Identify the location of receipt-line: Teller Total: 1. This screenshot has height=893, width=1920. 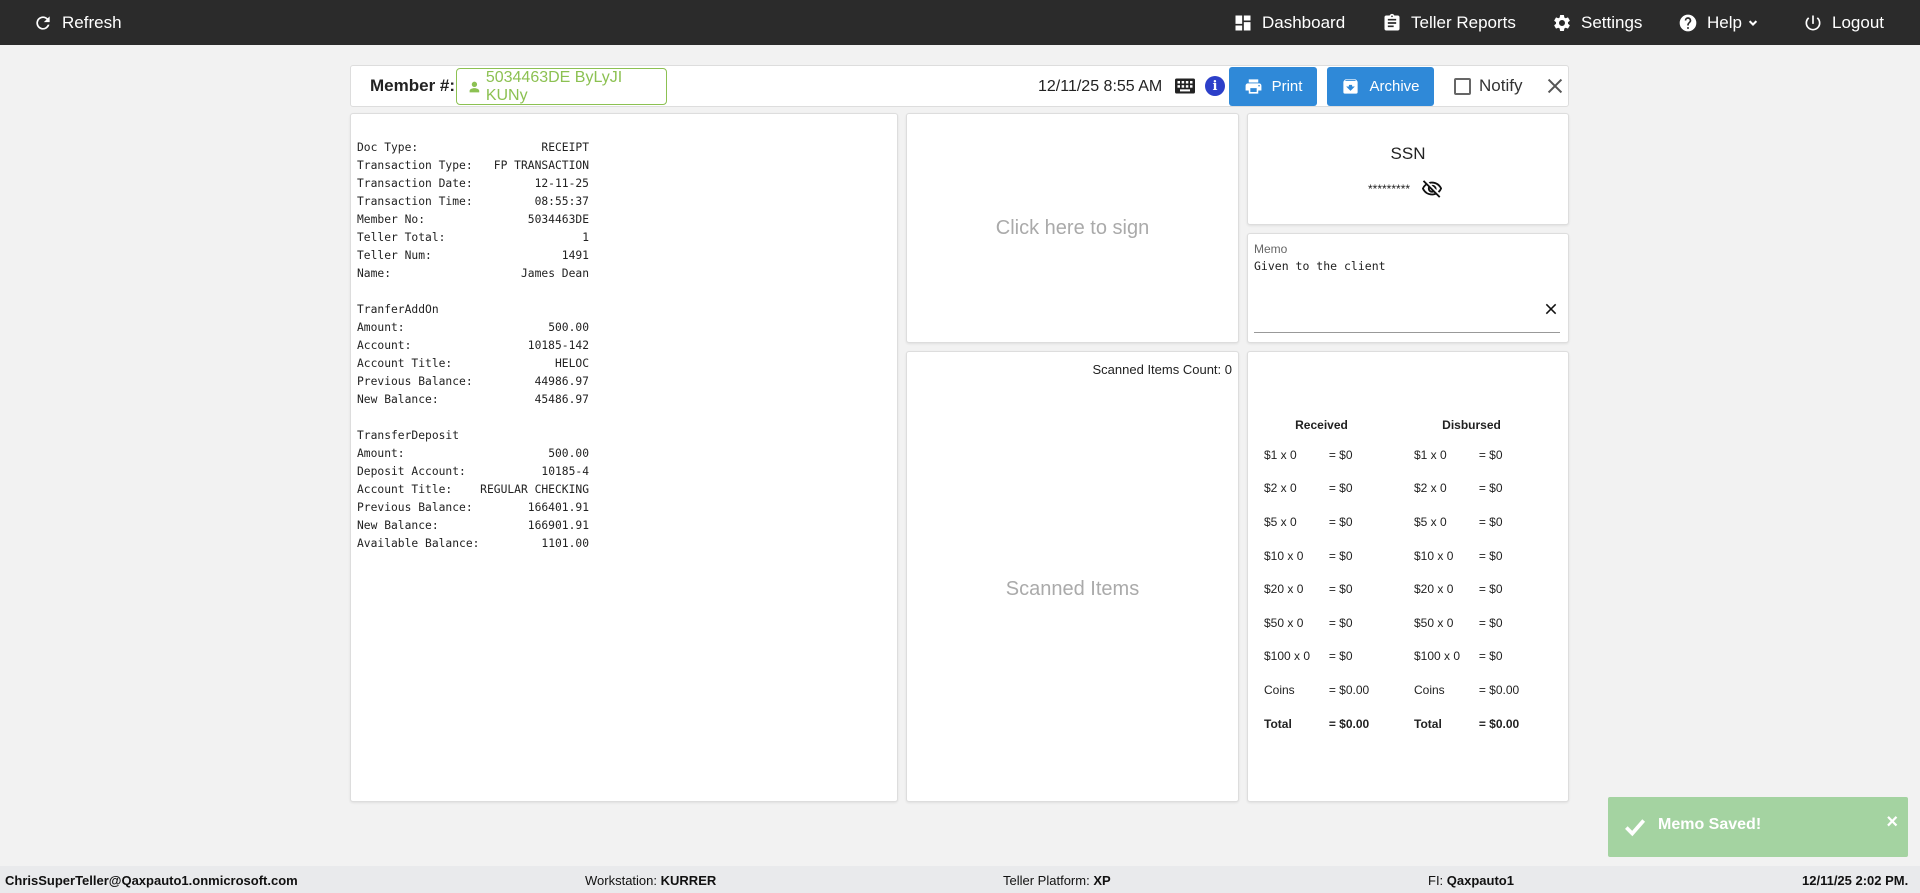
(473, 238).